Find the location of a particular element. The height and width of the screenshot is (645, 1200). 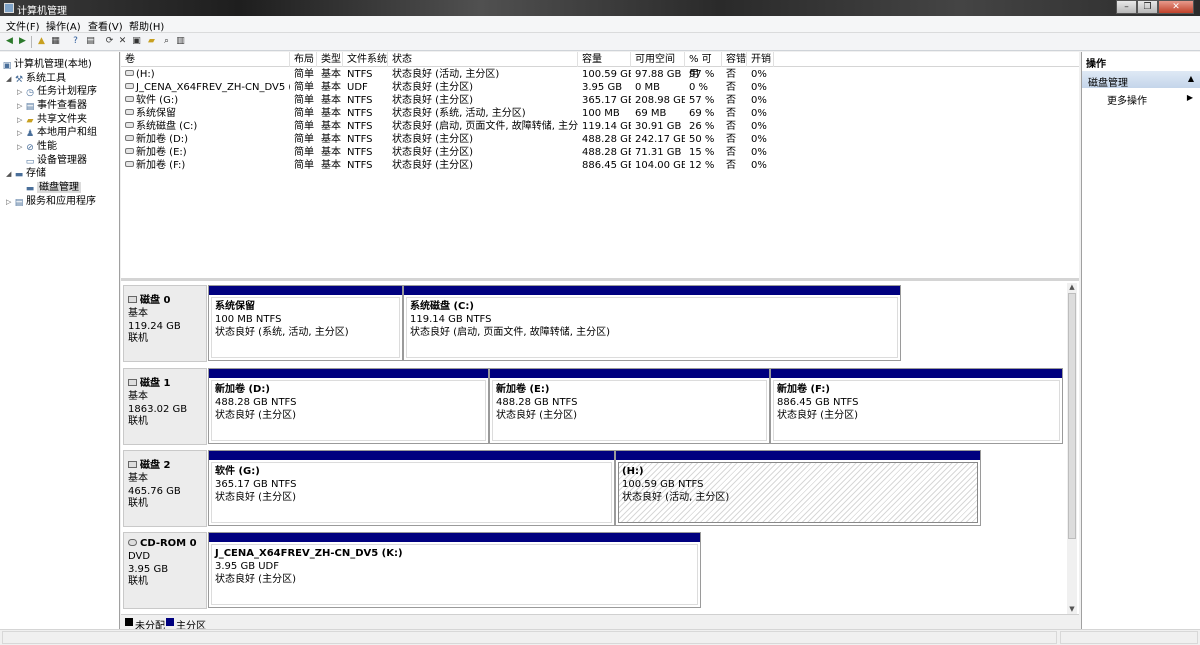

column-type: 类型 is located at coordinates (330, 59).